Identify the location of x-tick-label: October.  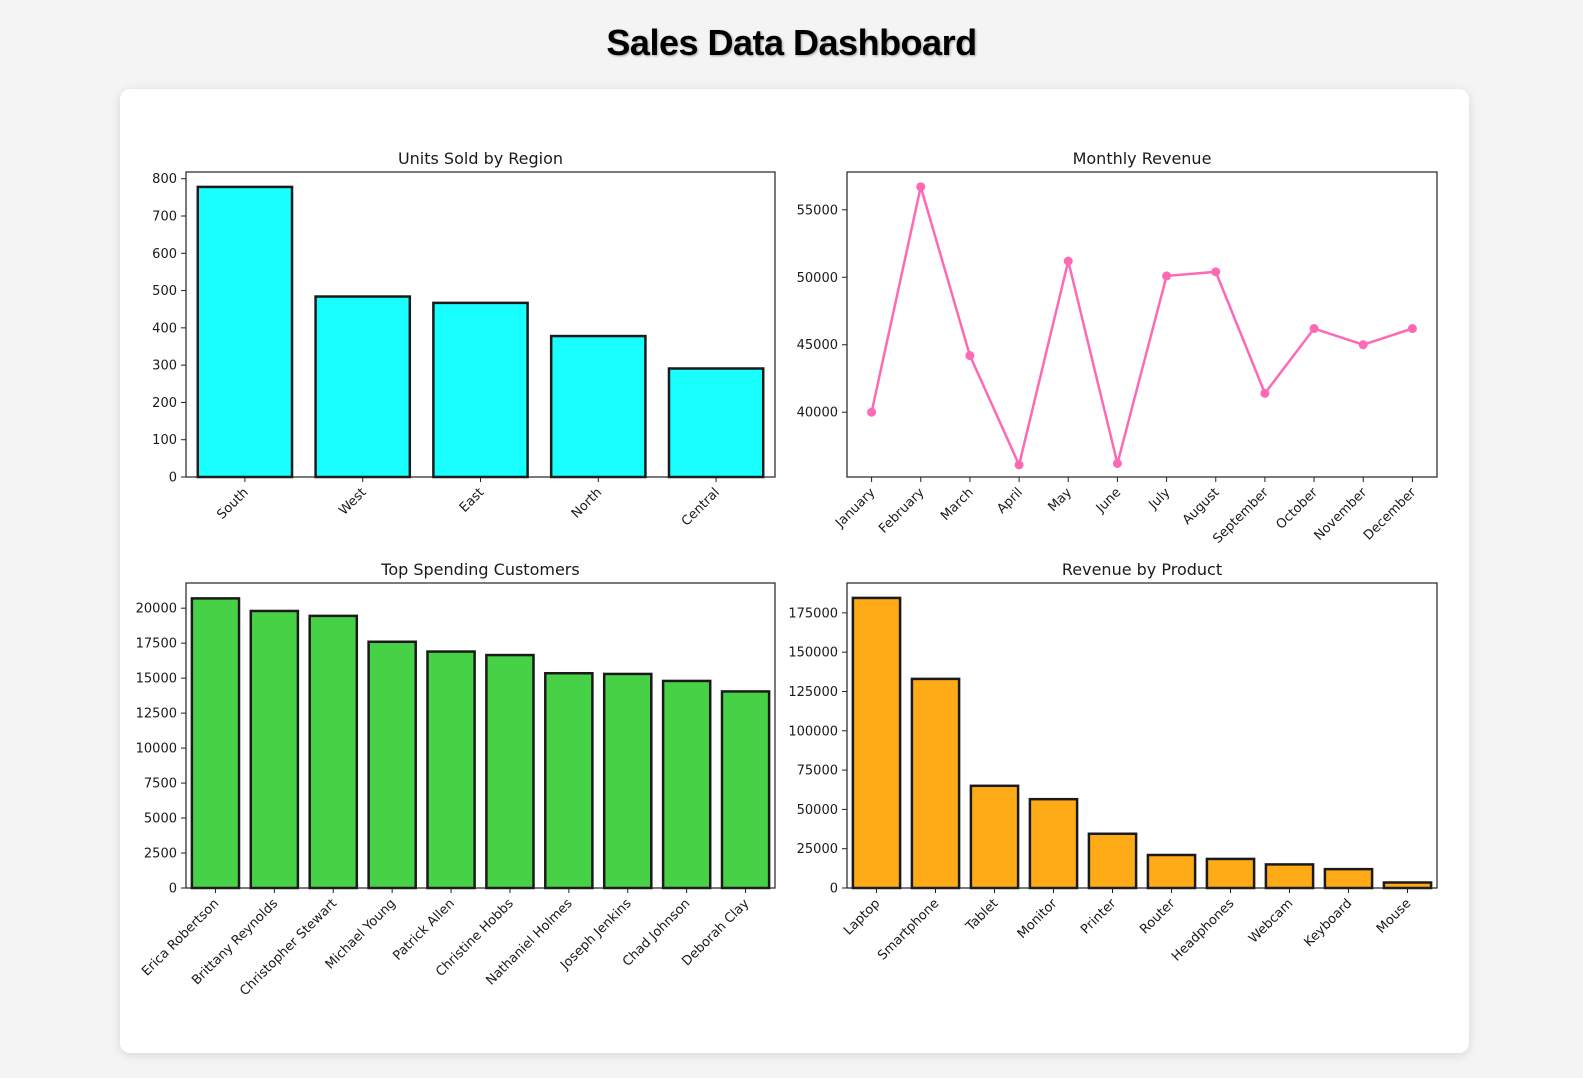
(1298, 509).